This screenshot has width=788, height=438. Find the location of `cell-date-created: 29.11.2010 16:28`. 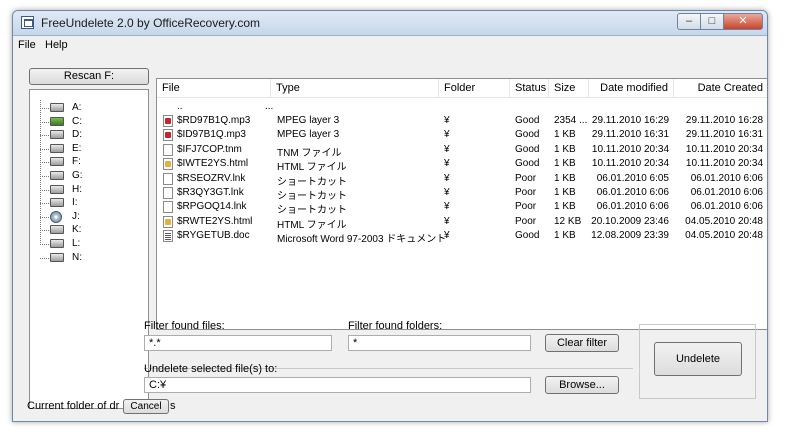

cell-date-created: 29.11.2010 16:28 is located at coordinates (724, 120).